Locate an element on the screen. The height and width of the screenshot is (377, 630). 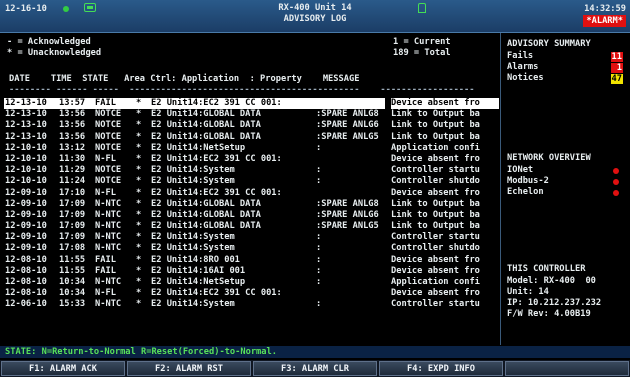
advisory-summary-title: ADVISORY SUMMARY is located at coordinates (549, 44).